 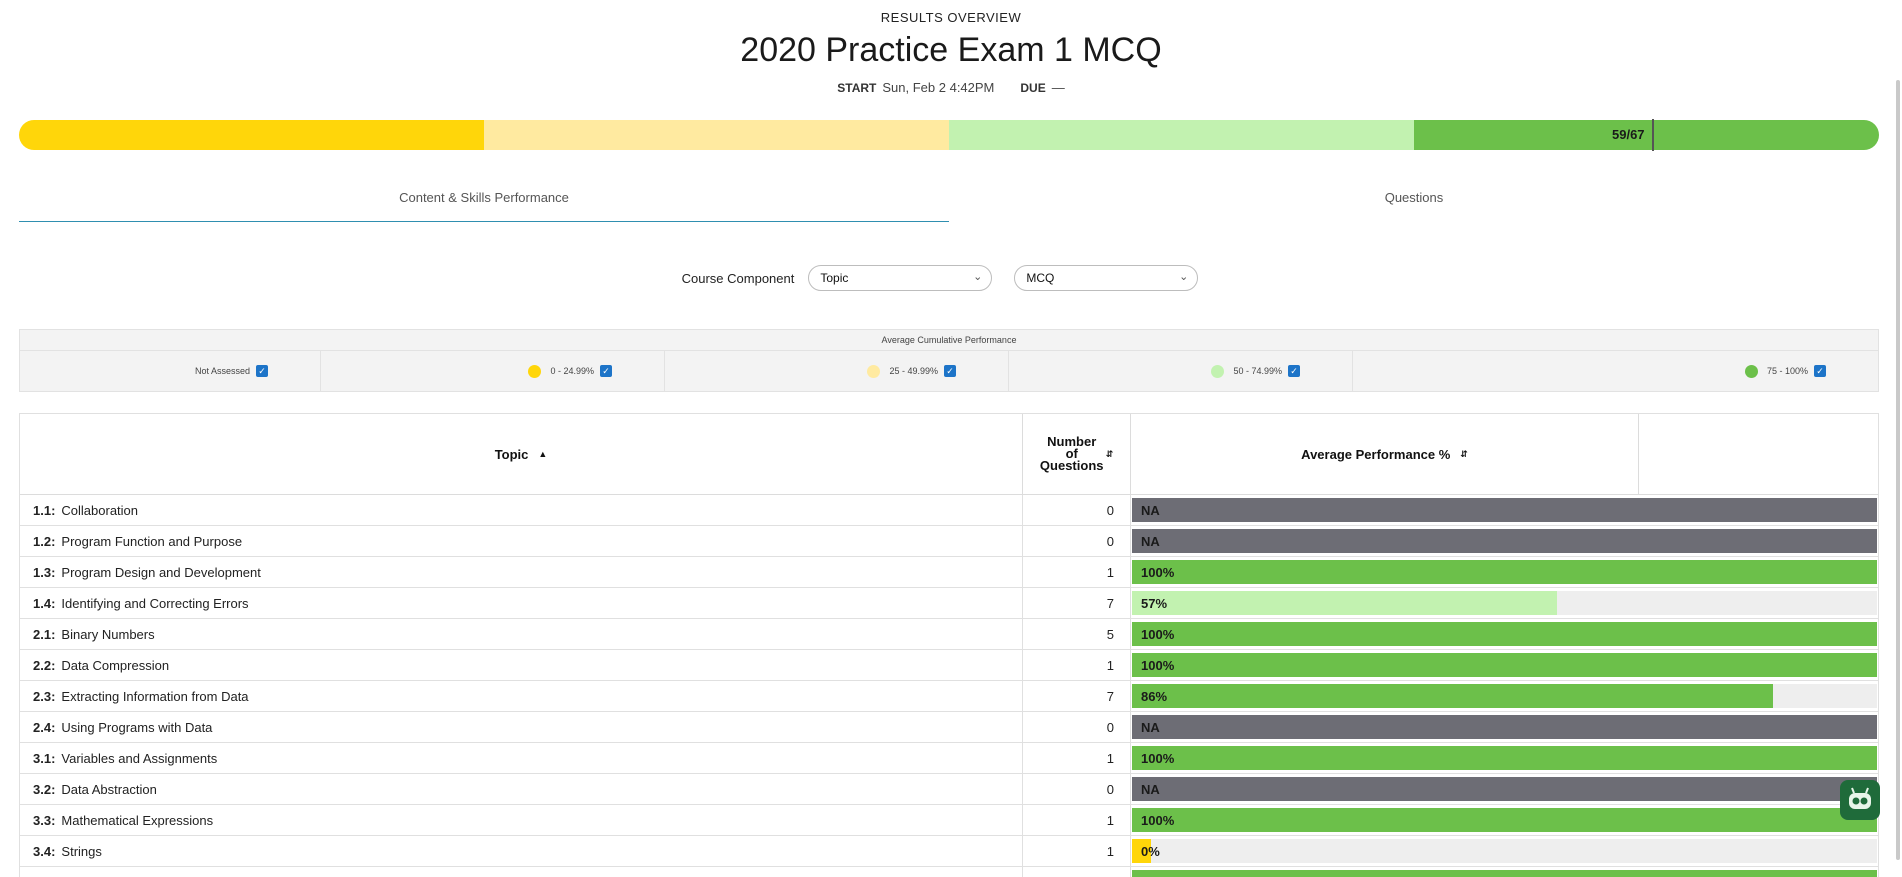 What do you see at coordinates (152, 541) in the screenshot?
I see `topic-name: Program Function and Purpose` at bounding box center [152, 541].